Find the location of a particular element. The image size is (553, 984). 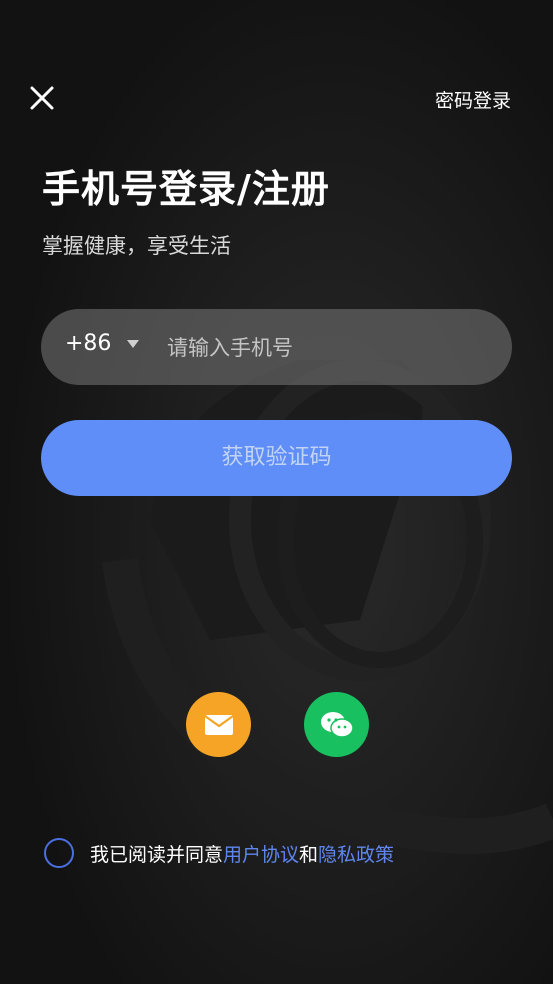

privacy-policy-link: 隐私政策 is located at coordinates (356, 853).